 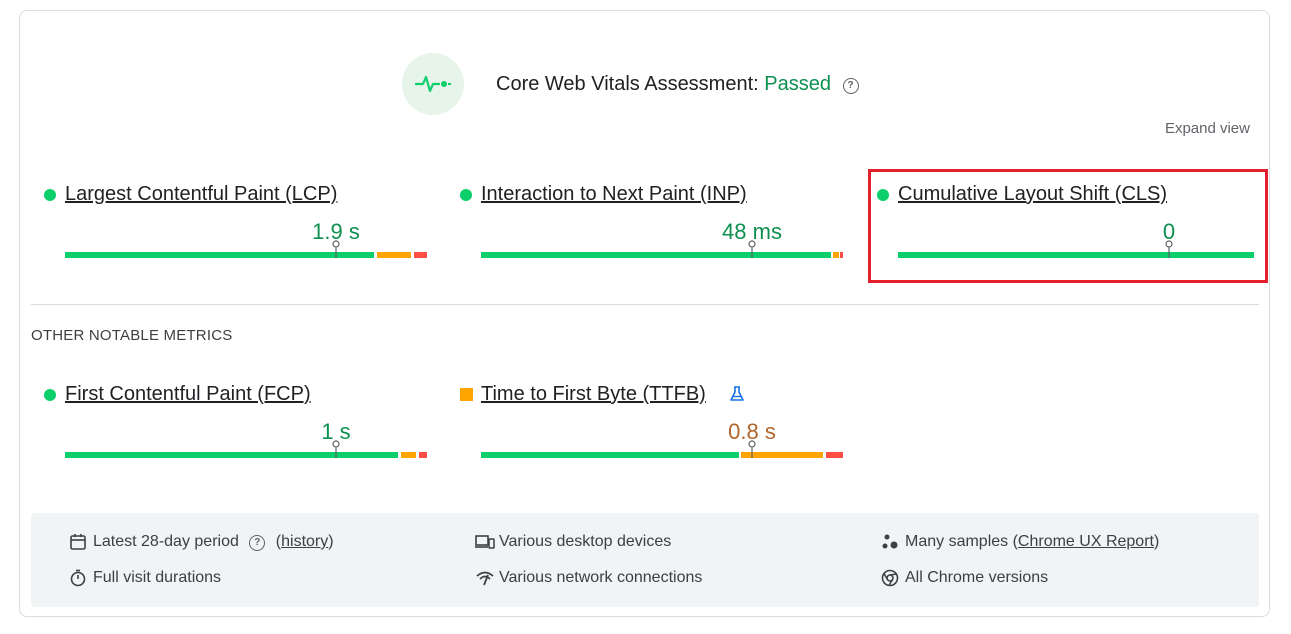 I want to click on devices-icon, so click(x=485, y=542).